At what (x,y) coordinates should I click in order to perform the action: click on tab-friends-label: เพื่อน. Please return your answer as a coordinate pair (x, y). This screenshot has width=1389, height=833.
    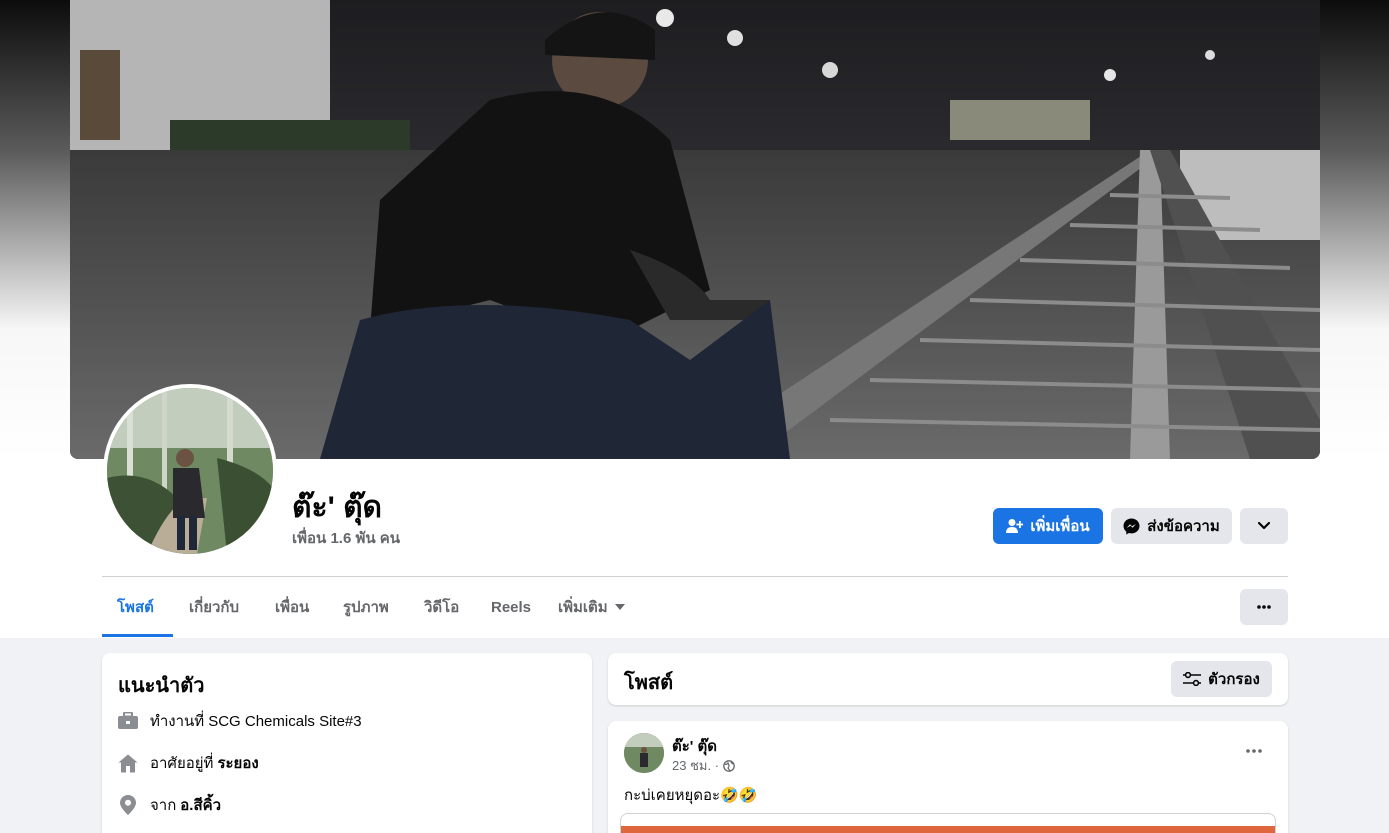
    Looking at the image, I should click on (292, 607).